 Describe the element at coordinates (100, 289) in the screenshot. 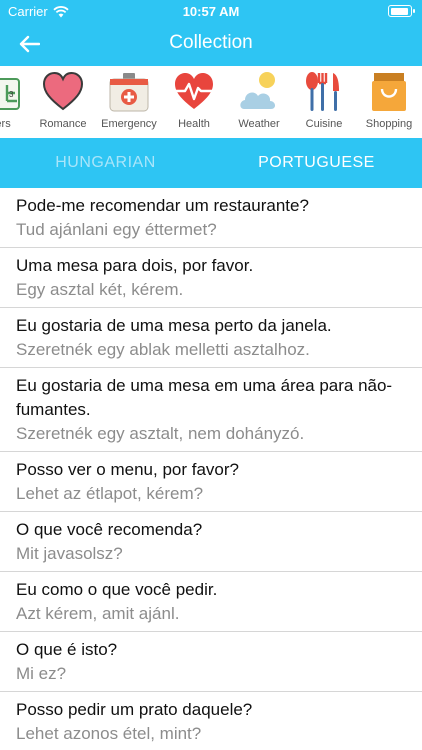

I see `phrase-hungarian: Egy asztal két, kérem.` at that location.